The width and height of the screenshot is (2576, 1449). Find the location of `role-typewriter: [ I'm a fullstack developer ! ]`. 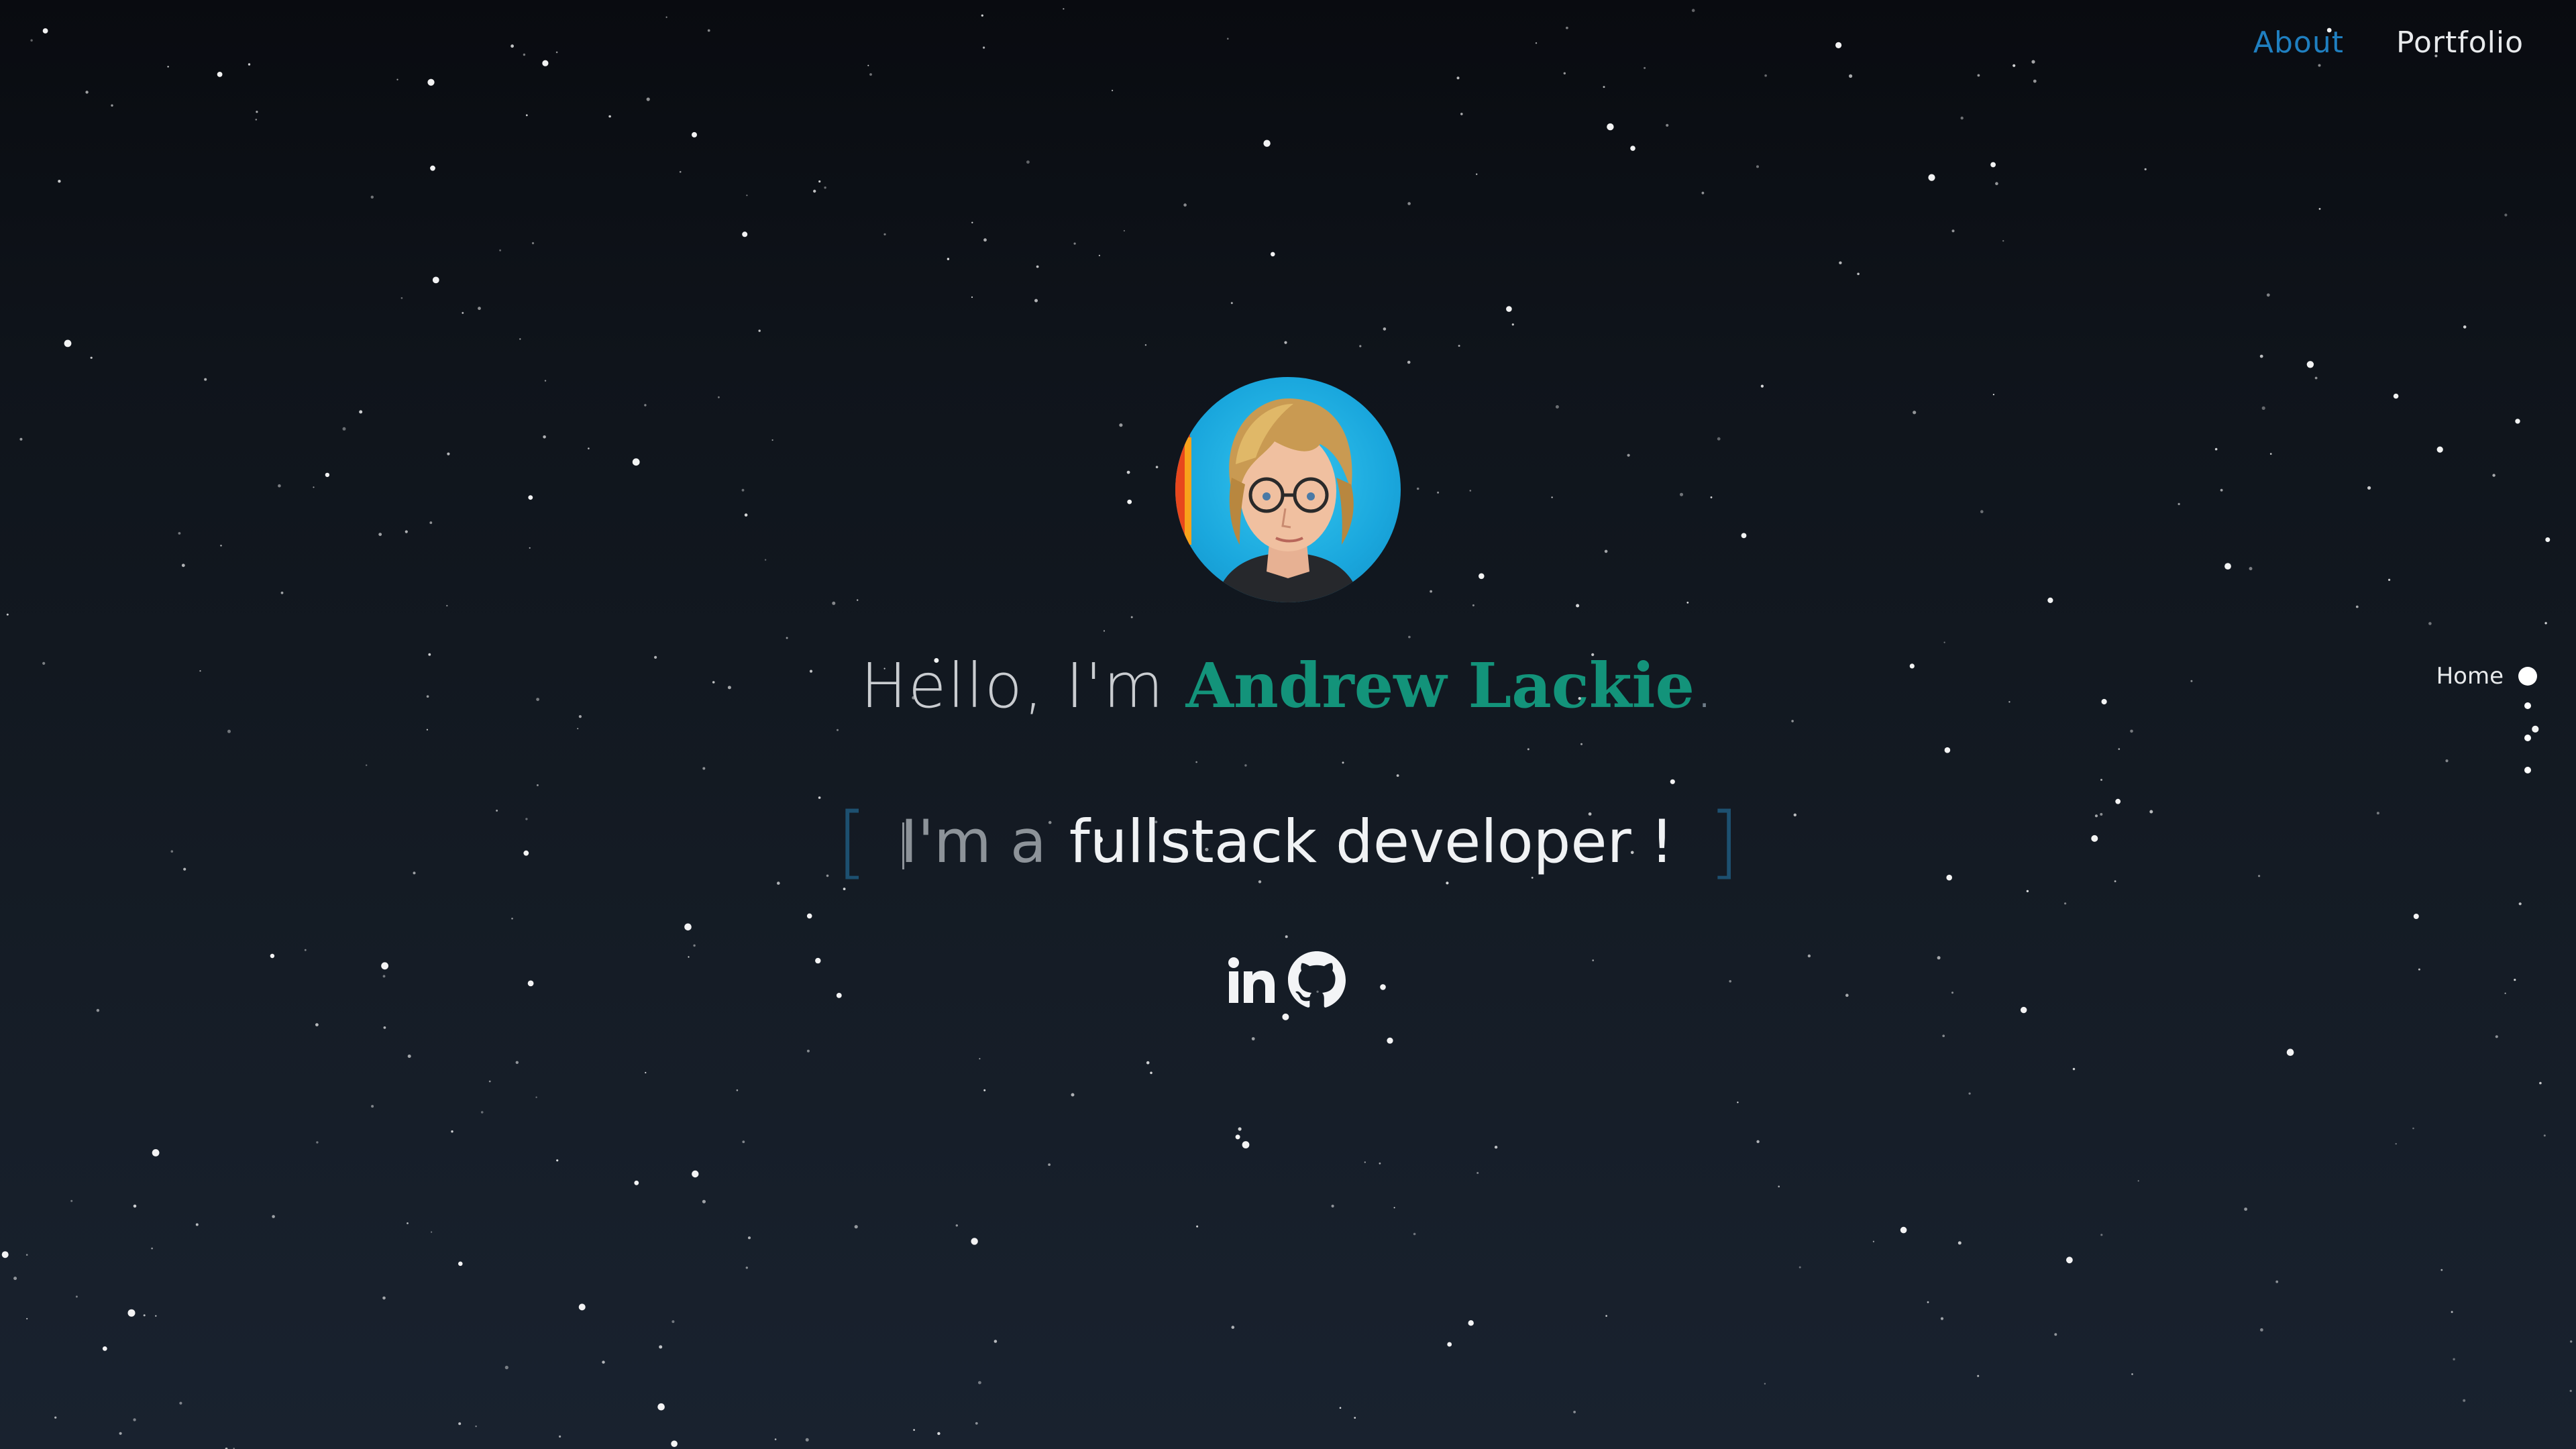

role-typewriter: [ I'm a fullstack developer ! ] is located at coordinates (1288, 841).